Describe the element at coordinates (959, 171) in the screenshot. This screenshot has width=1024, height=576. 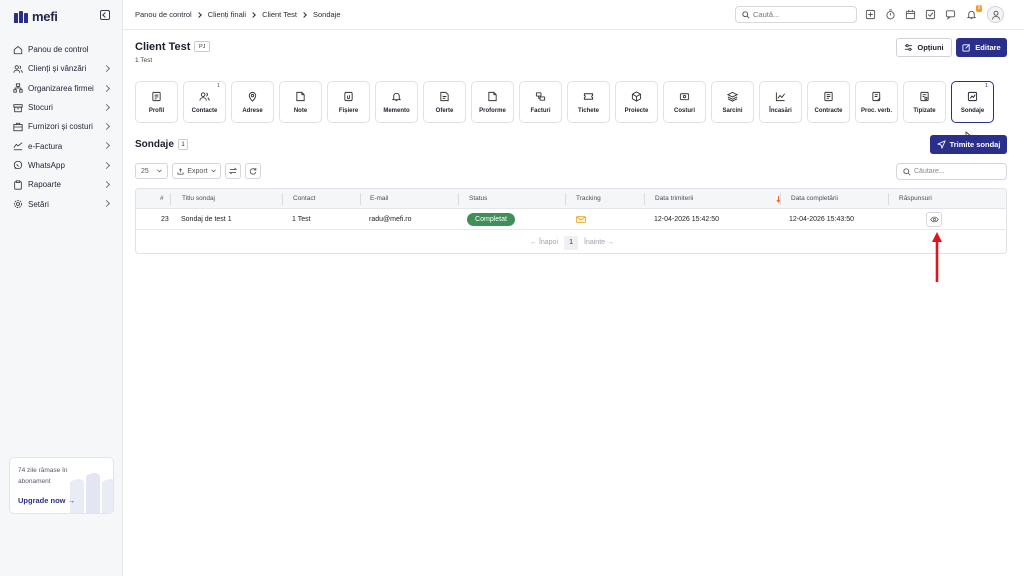
I see `table-search-input` at that location.